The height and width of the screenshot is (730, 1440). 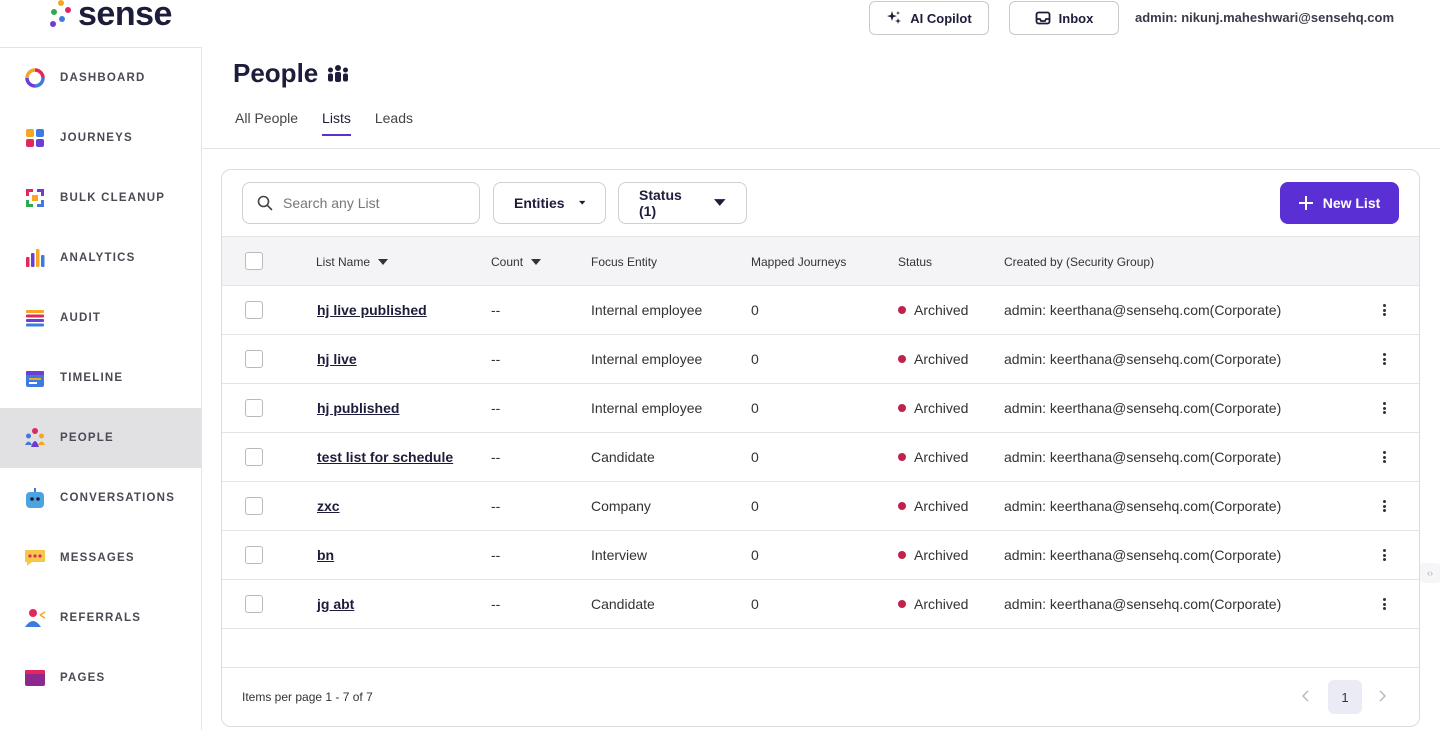 I want to click on column-header-count: Count, so click(x=516, y=262).